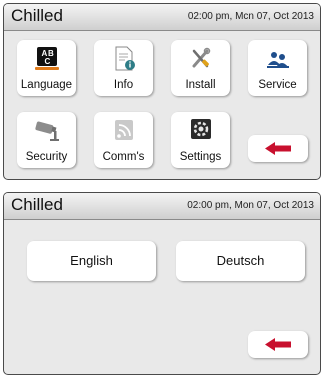  I want to click on comms-signal-icon, so click(123, 130).